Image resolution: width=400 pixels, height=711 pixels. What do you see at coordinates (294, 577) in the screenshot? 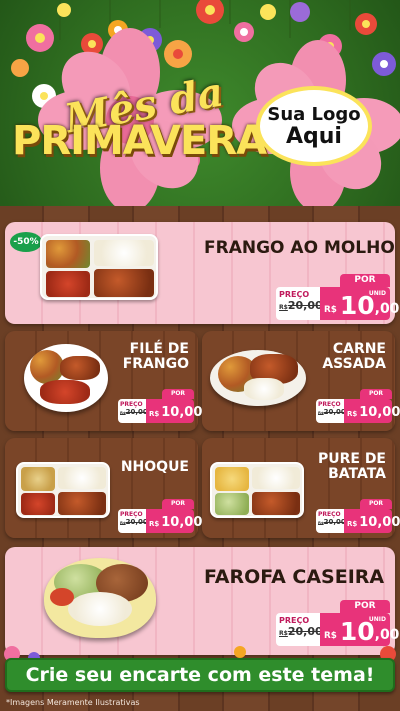
I see `product-name: FAROFA CASEIRA` at bounding box center [294, 577].